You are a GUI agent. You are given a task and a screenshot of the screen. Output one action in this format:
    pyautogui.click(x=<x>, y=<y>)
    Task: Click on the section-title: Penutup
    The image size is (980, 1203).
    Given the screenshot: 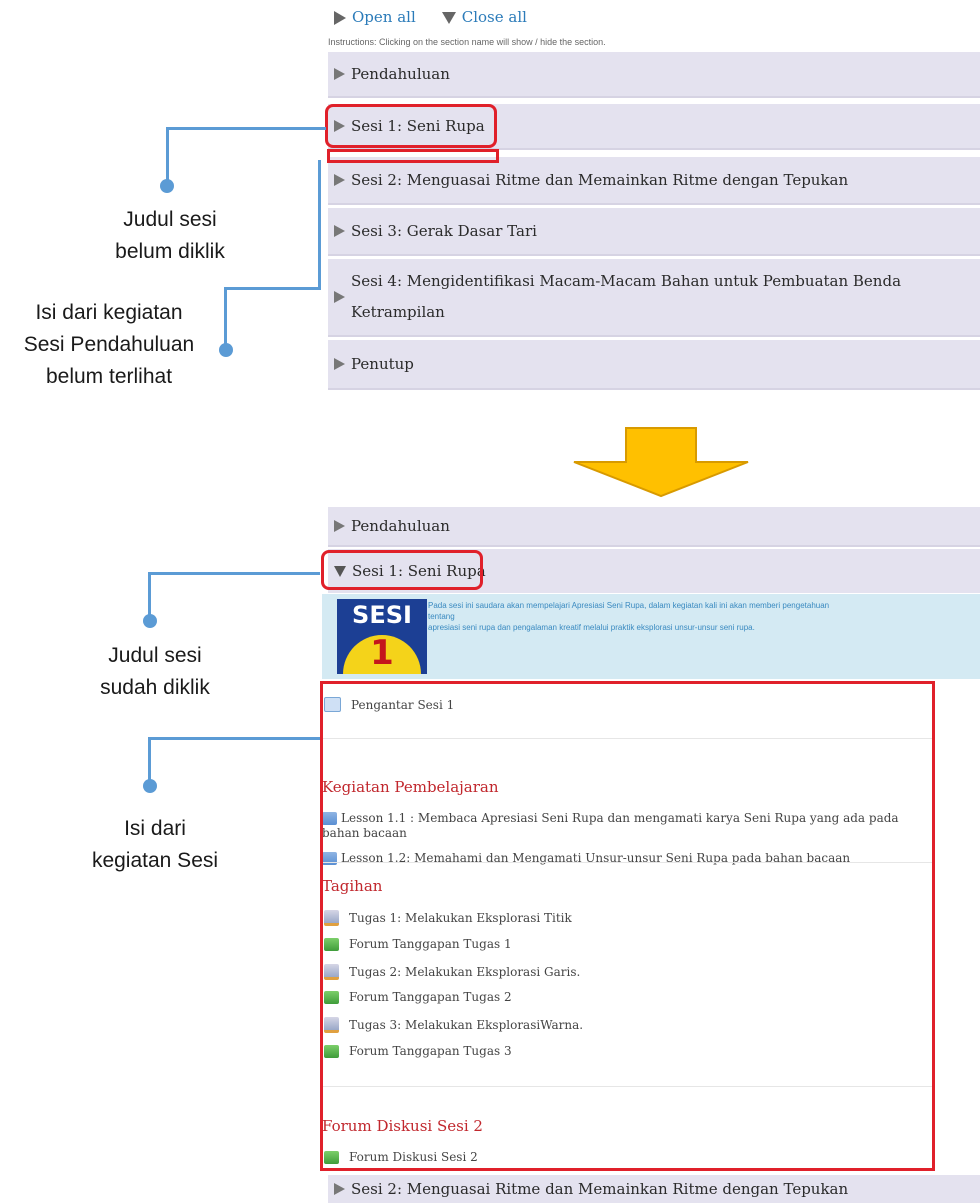 What is the action you would take?
    pyautogui.click(x=382, y=364)
    